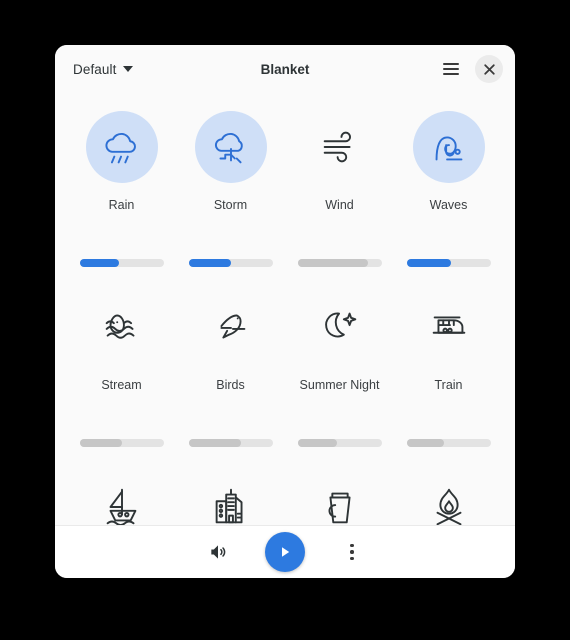 The width and height of the screenshot is (570, 640). Describe the element at coordinates (448, 191) in the screenshot. I see `sound-tile-waves: Waves` at that location.